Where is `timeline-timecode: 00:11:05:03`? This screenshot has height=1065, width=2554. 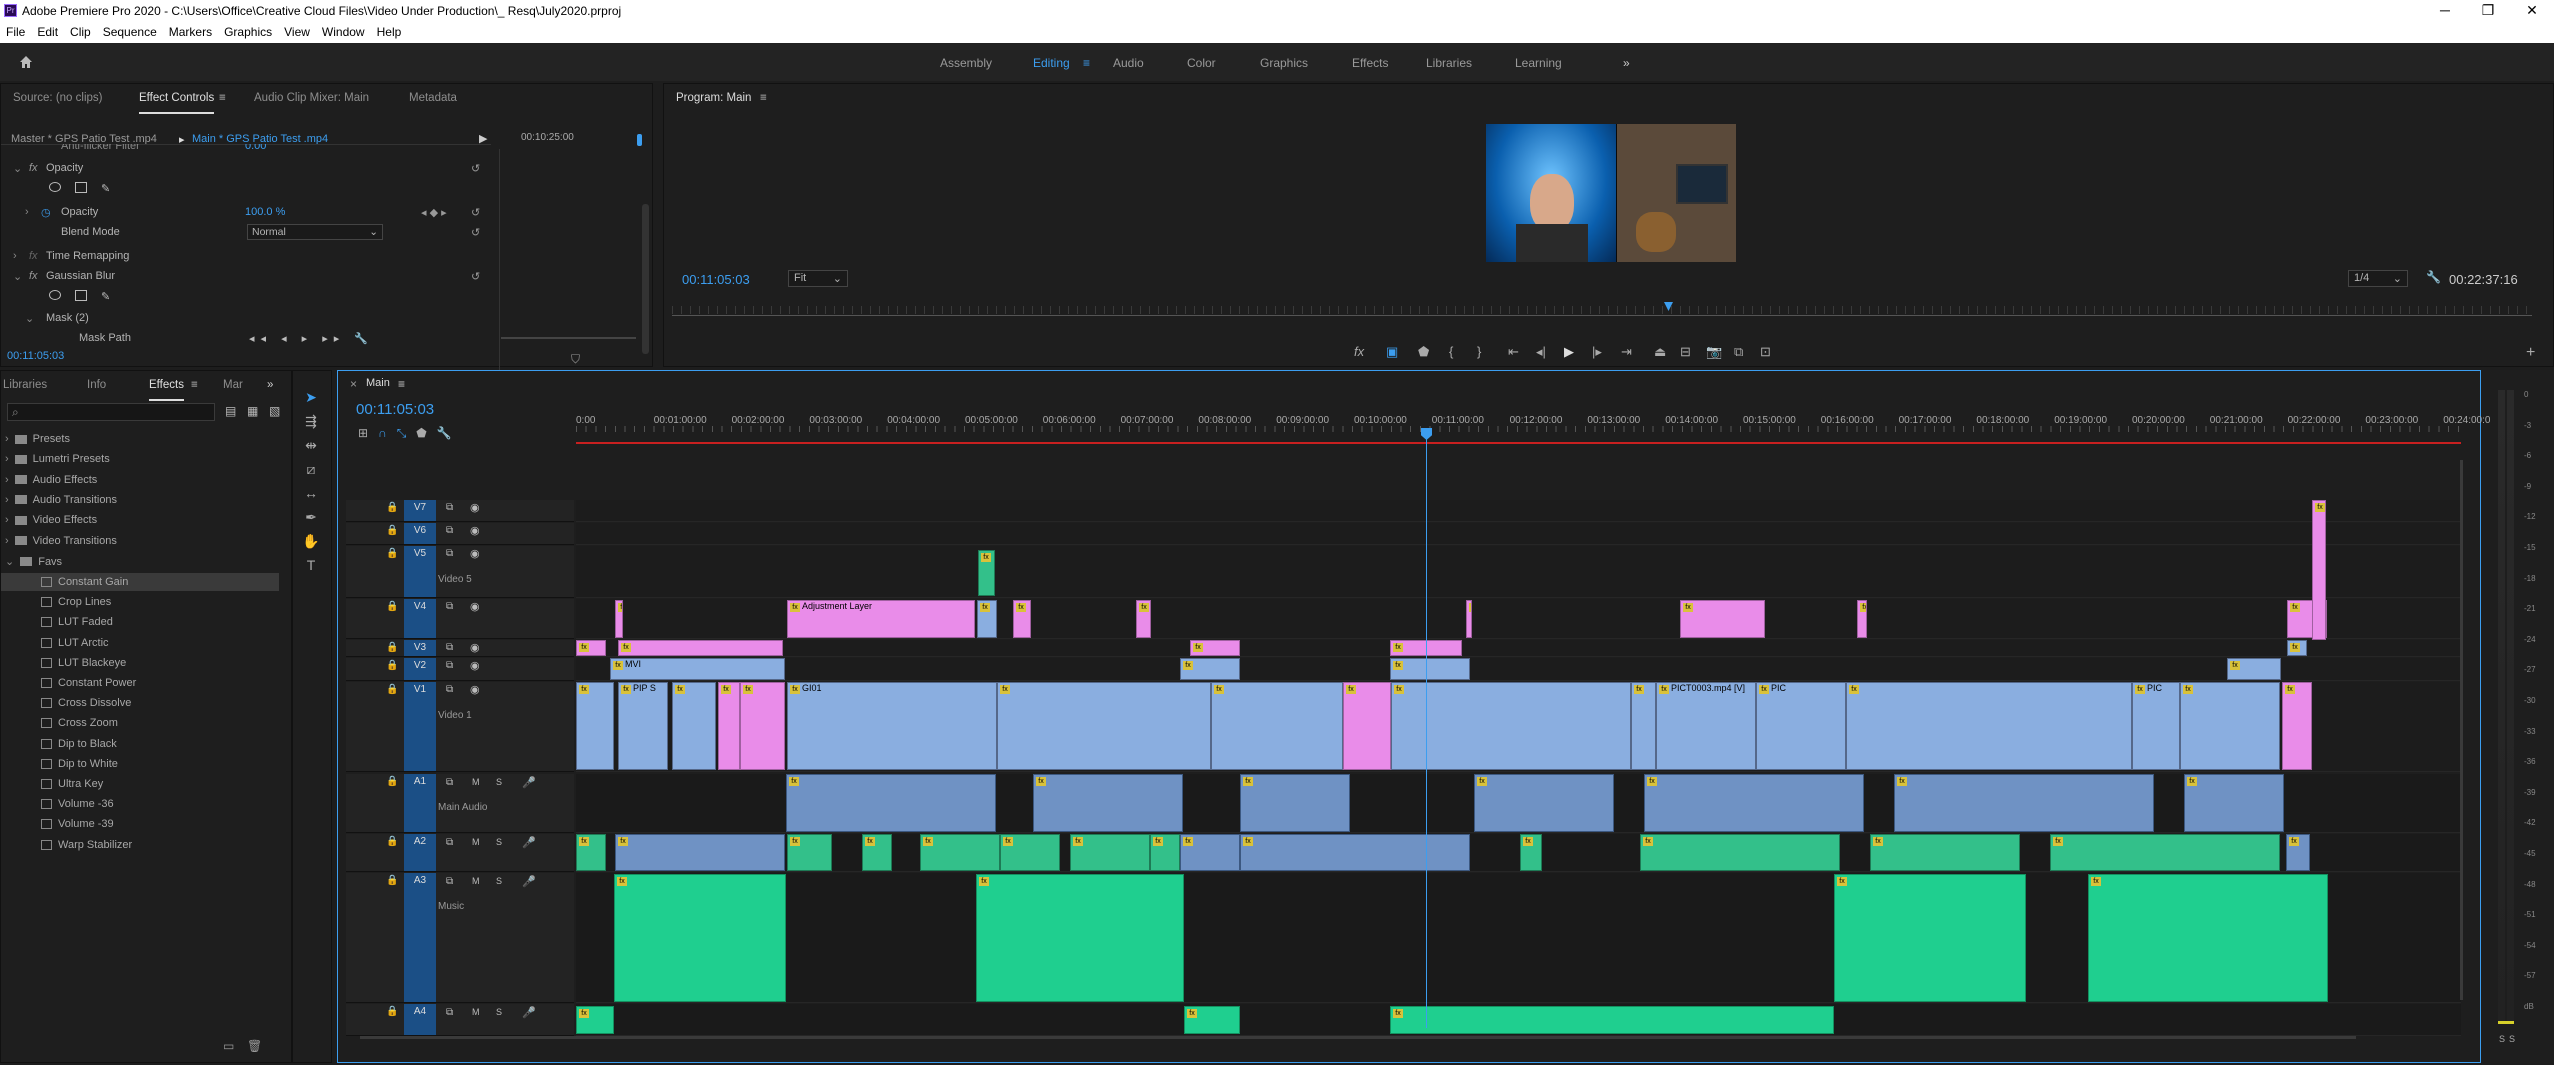
timeline-timecode: 00:11:05:03 is located at coordinates (395, 409).